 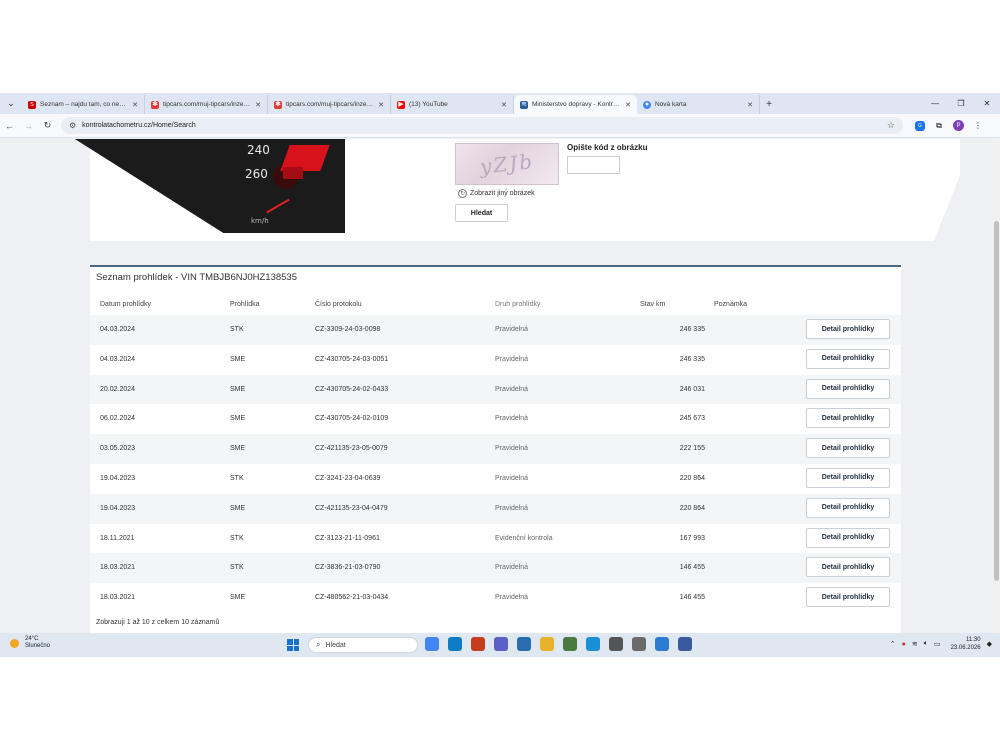 I want to click on address-bar: ⚙ kontrolatachometru.cz/Home/Search ☆, so click(x=482, y=125).